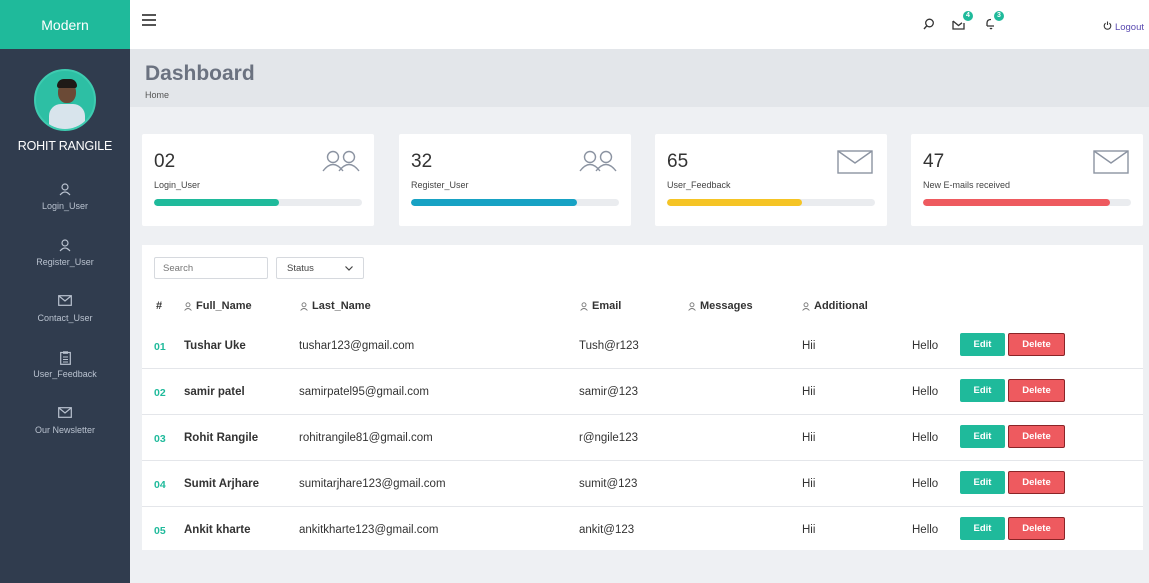 This screenshot has width=1149, height=583. I want to click on chevron-down-icon, so click(349, 268).